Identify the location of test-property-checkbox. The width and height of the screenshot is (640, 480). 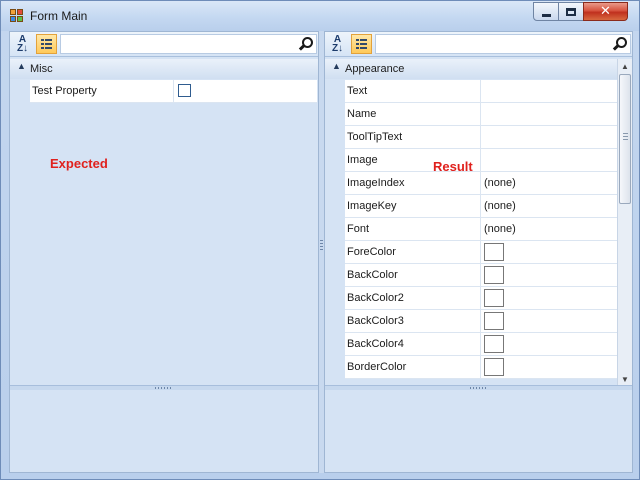
(184, 90).